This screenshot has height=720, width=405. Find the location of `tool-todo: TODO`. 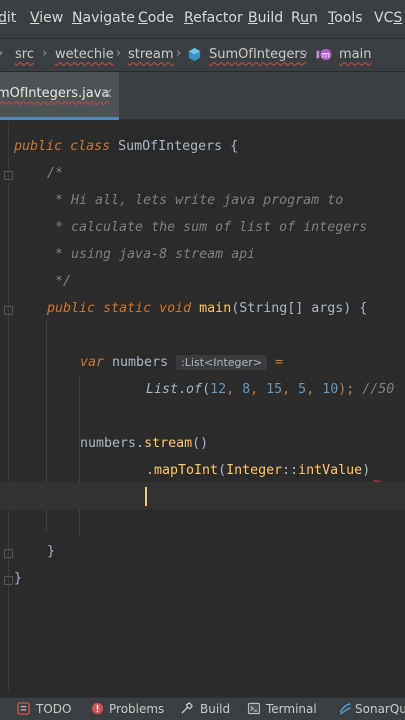

tool-todo: TODO is located at coordinates (53, 709).